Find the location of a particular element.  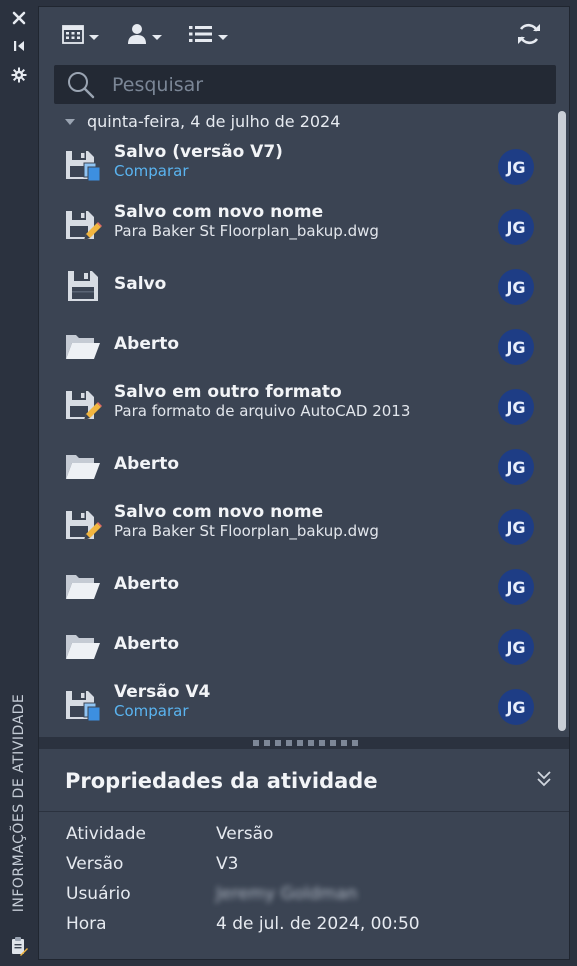

activity-title: Salvo em outro formato is located at coordinates (228, 392).